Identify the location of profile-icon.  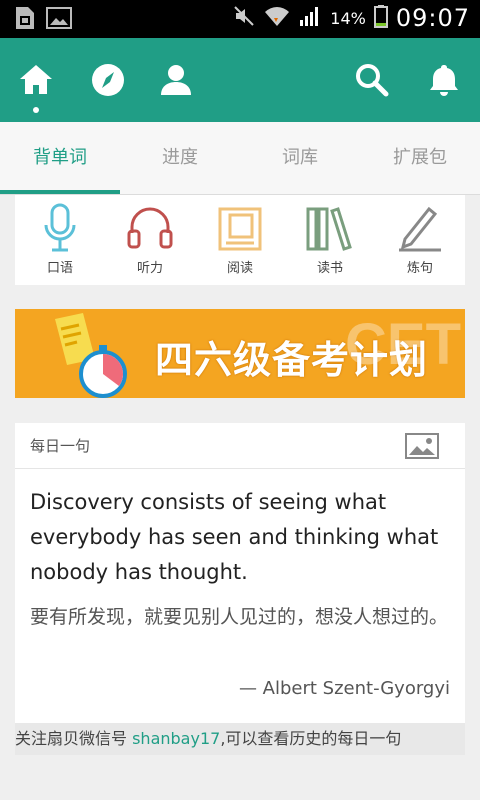
(176, 80).